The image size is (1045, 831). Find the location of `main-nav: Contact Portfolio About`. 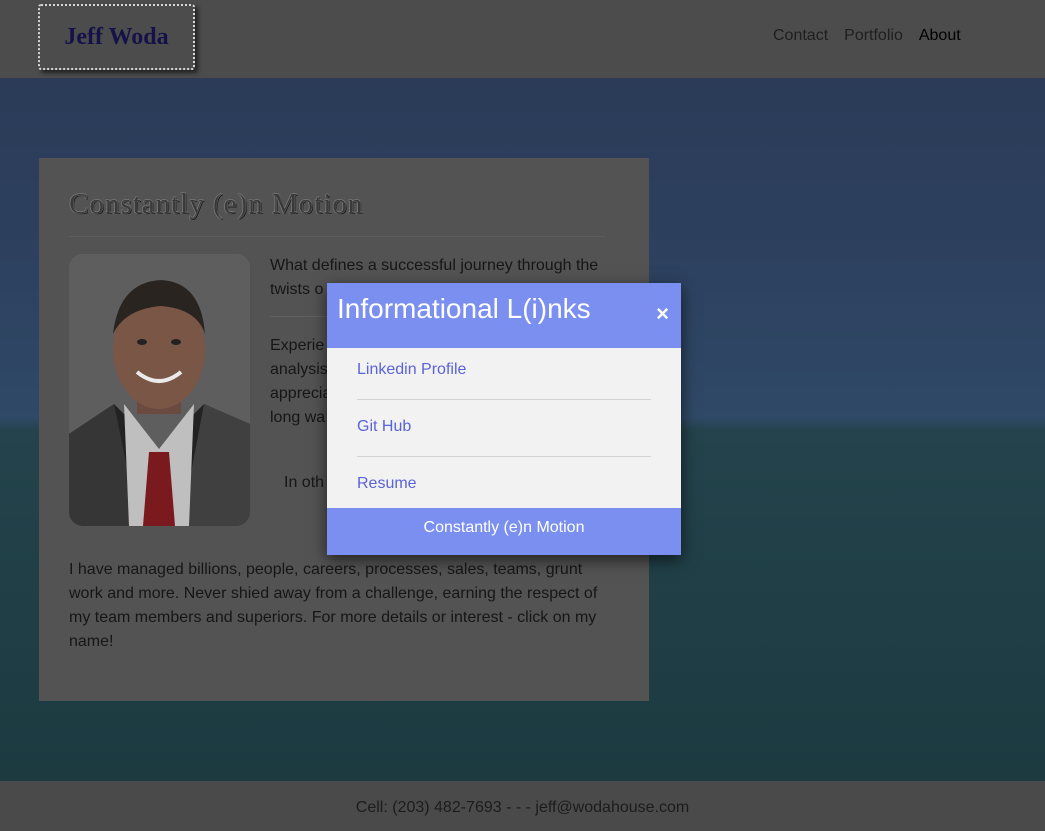

main-nav: Contact Portfolio About is located at coordinates (867, 36).